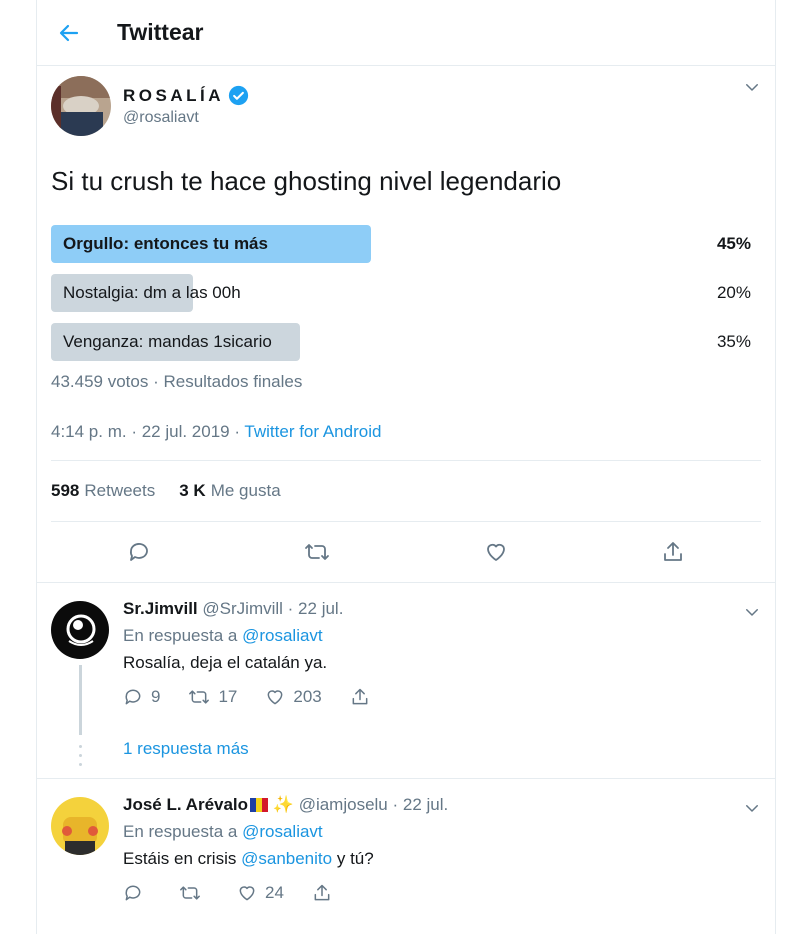 Image resolution: width=800 pixels, height=934 pixels. Describe the element at coordinates (406, 552) in the screenshot. I see `tweet-actions` at that location.